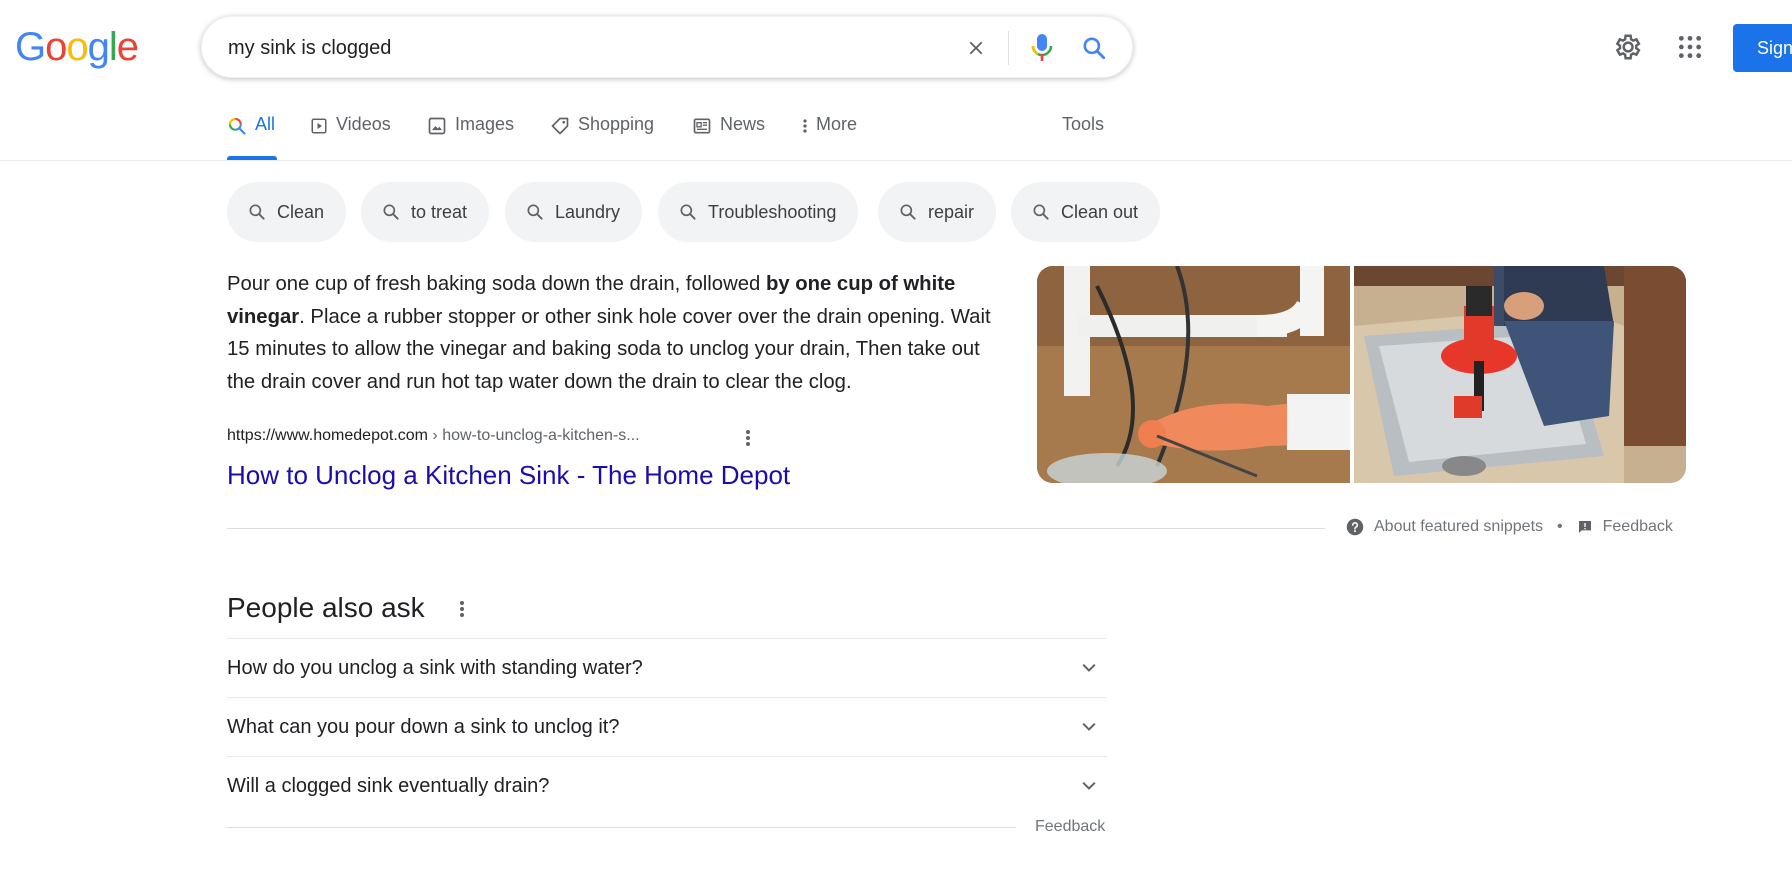  I want to click on tab-news-label: News, so click(743, 124).